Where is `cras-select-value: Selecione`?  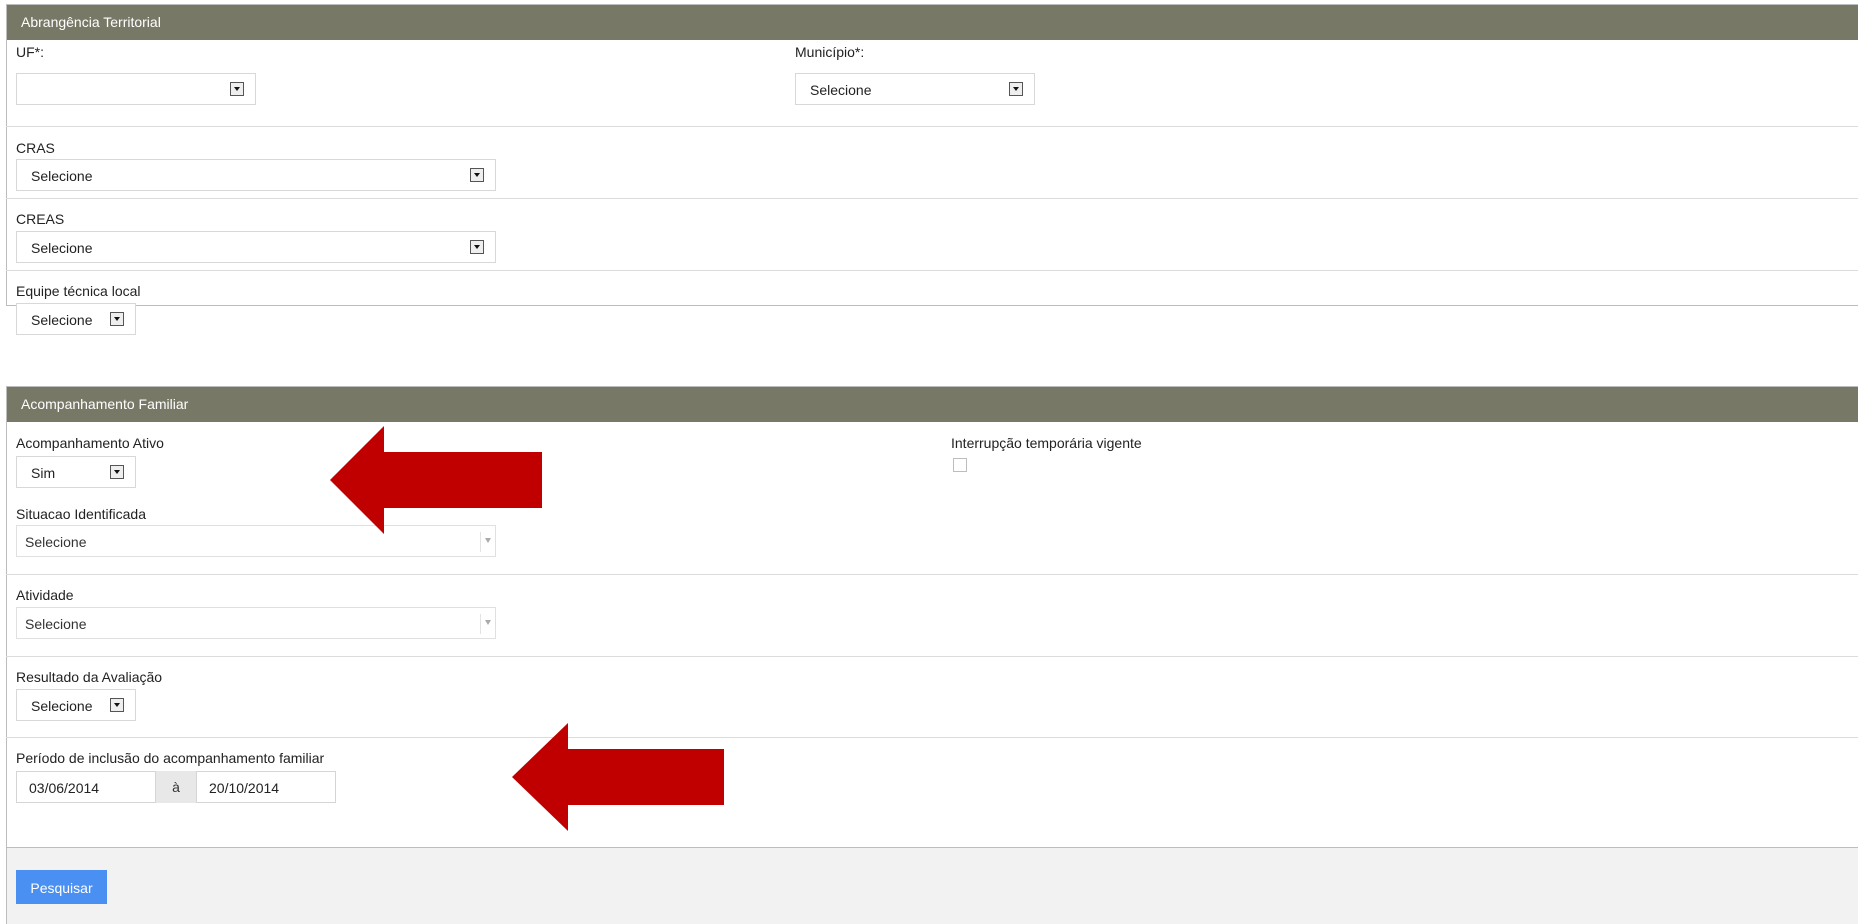 cras-select-value: Selecione is located at coordinates (62, 176).